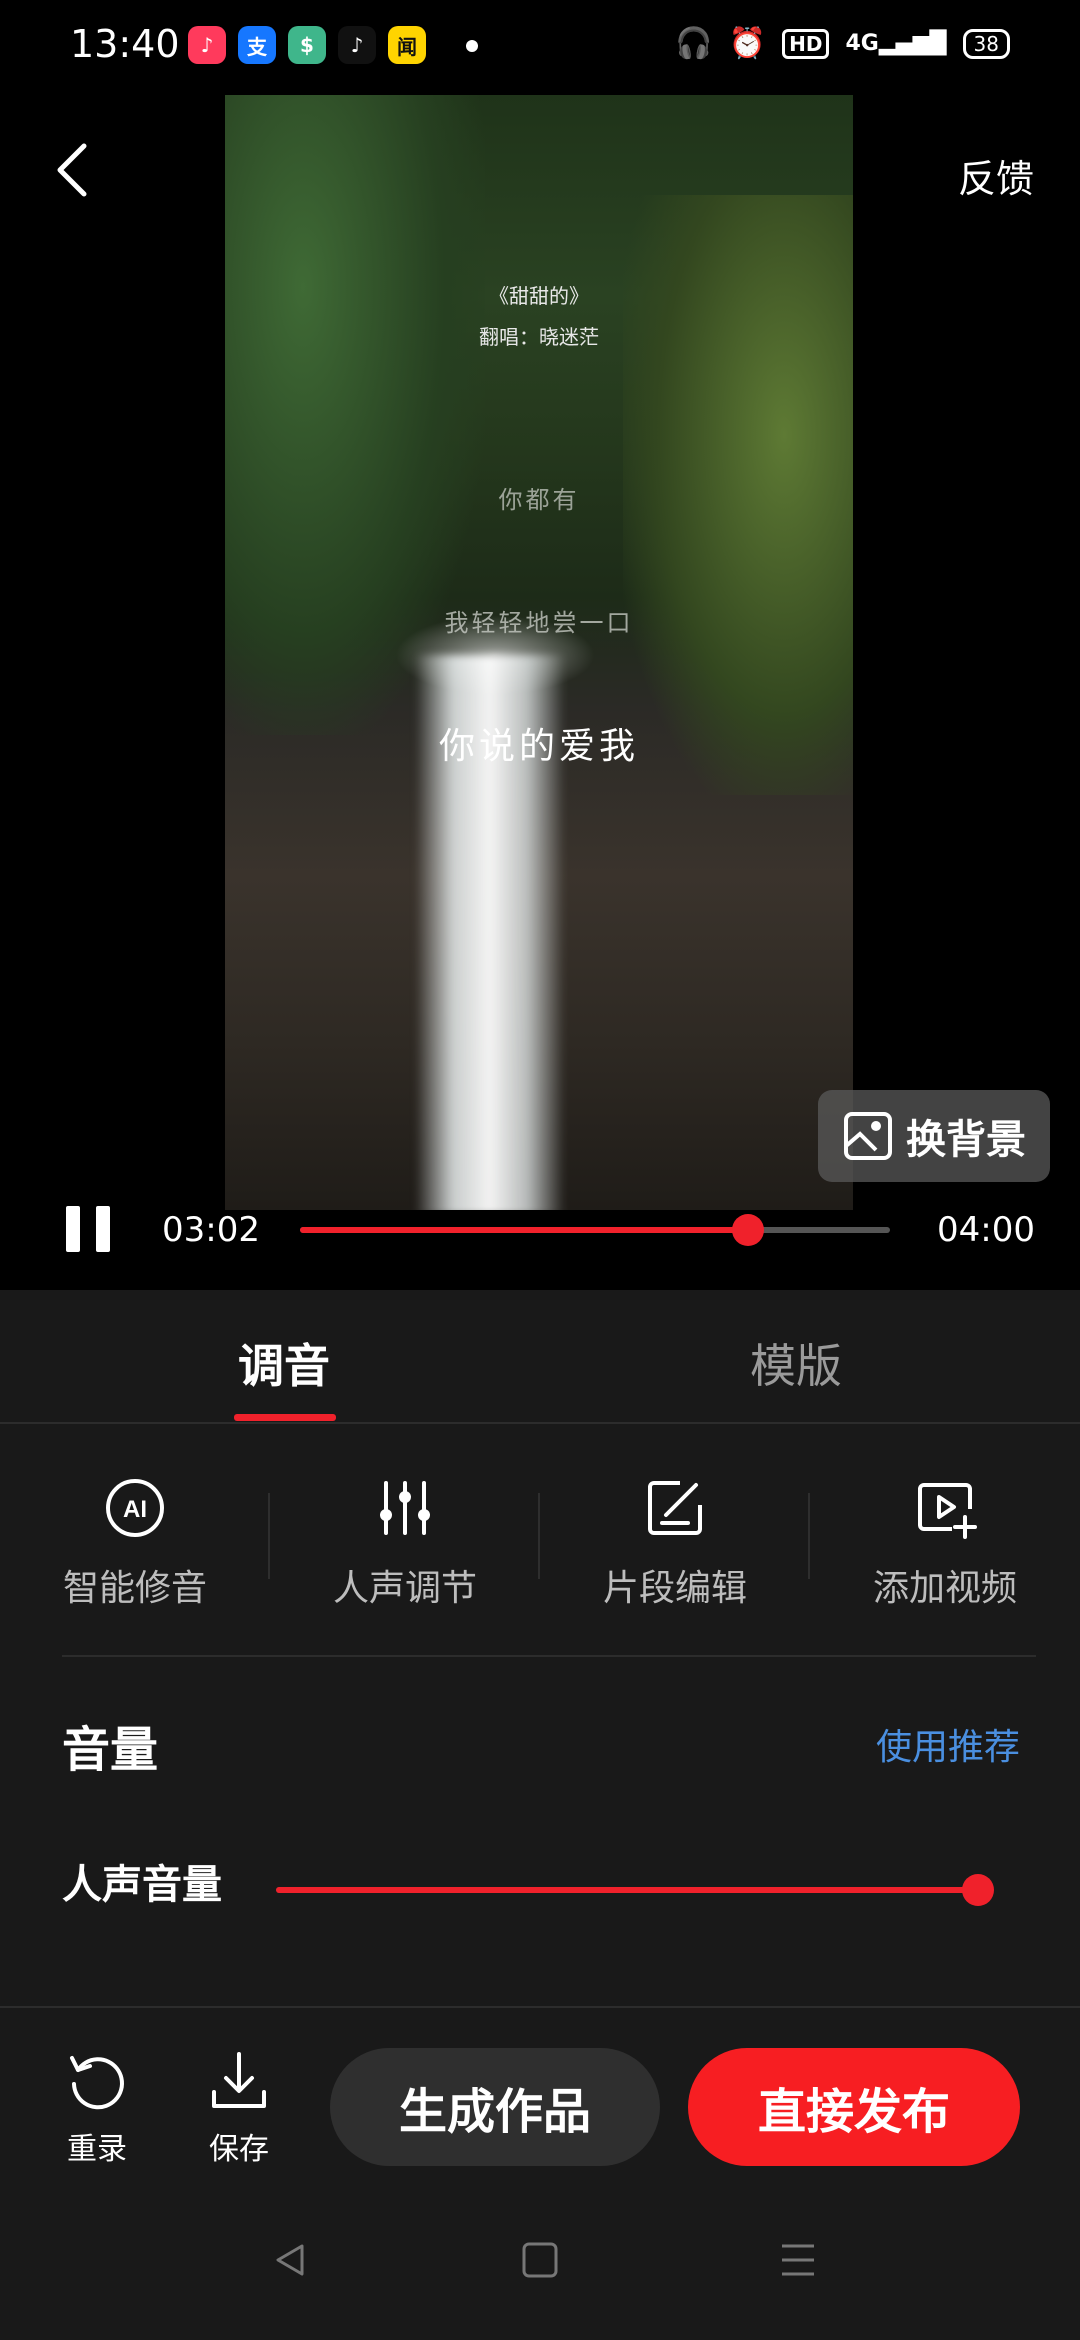 The width and height of the screenshot is (1080, 2340). I want to click on nav-recents-button, so click(798, 2260).